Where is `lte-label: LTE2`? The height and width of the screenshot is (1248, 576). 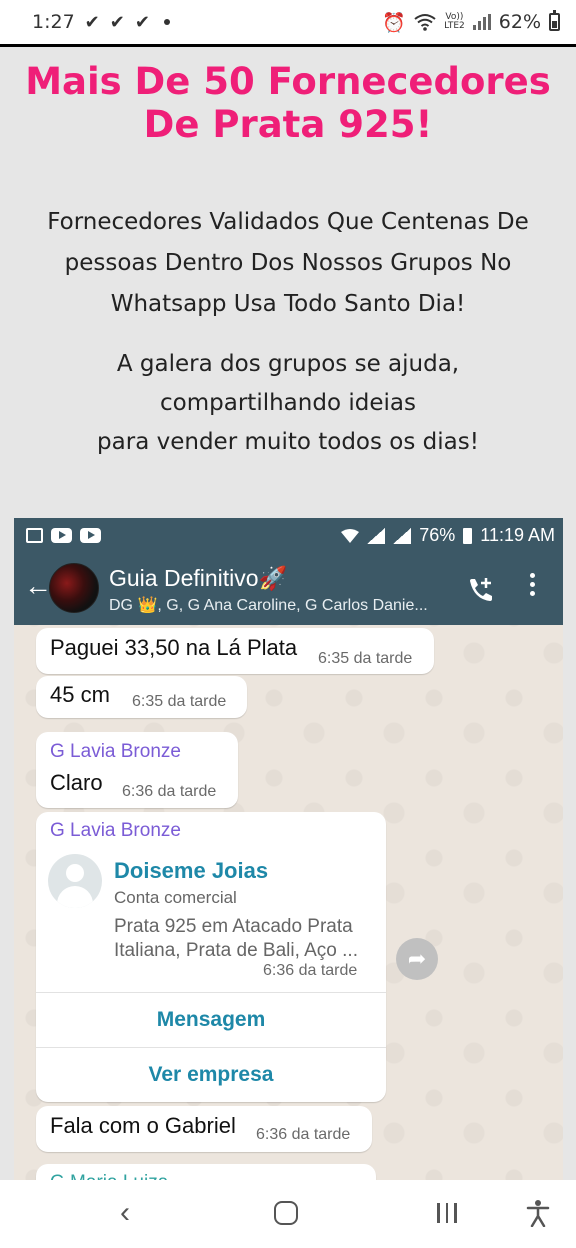 lte-label: LTE2 is located at coordinates (454, 26).